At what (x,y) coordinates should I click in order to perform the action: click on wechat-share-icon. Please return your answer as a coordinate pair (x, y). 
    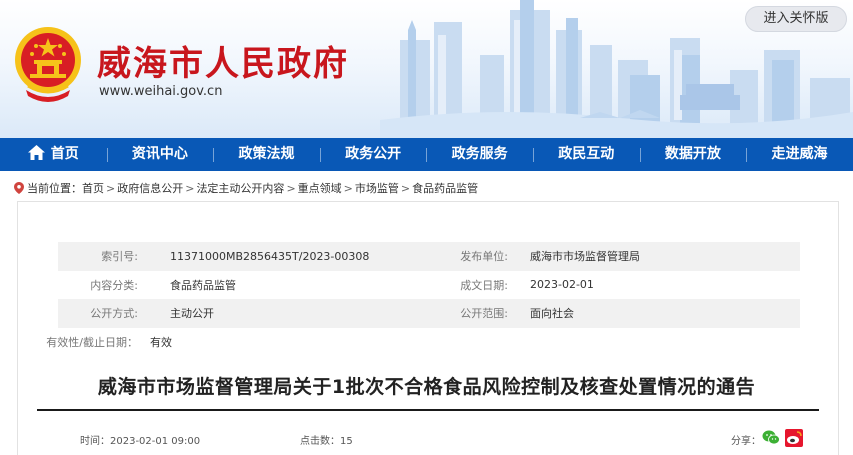
    Looking at the image, I should click on (771, 437).